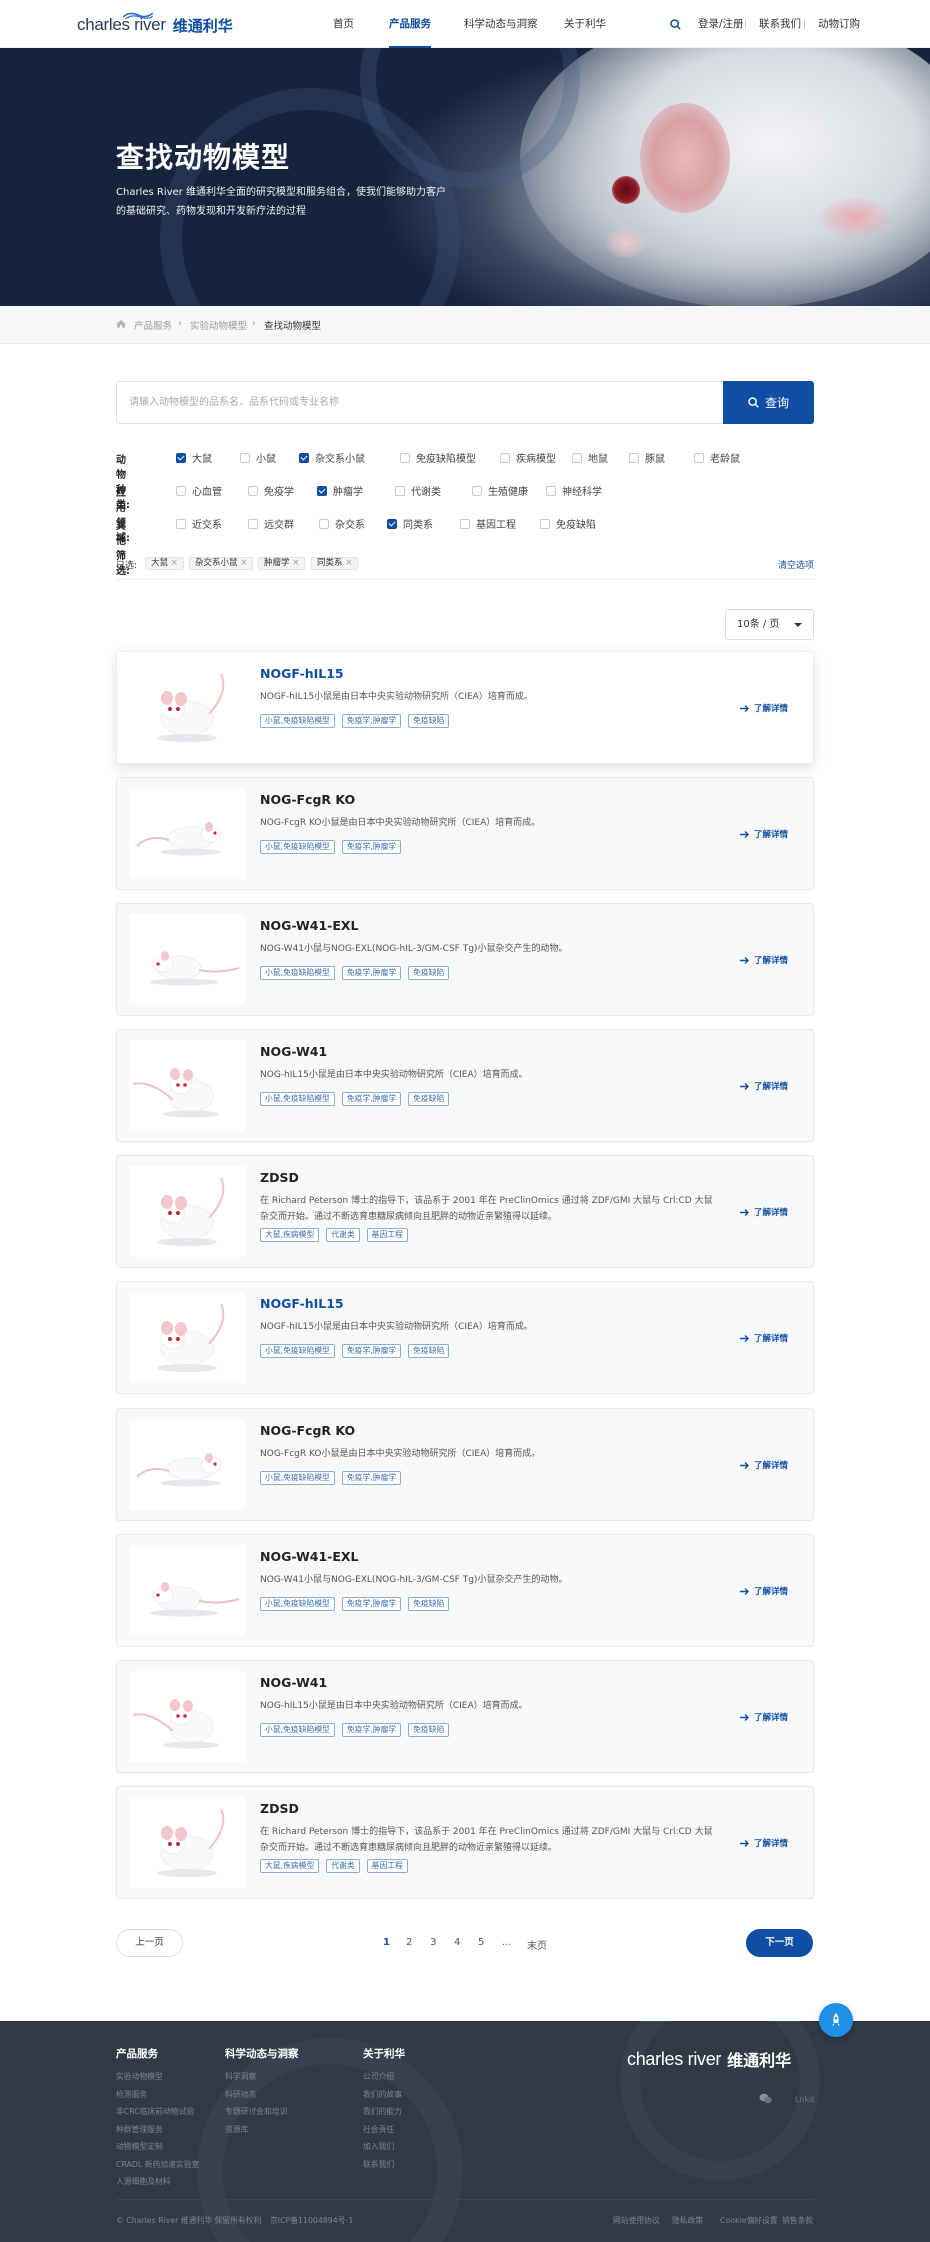 Image resolution: width=930 pixels, height=2242 pixels. What do you see at coordinates (839, 24) in the screenshot?
I see `nav-order: 动物订购` at bounding box center [839, 24].